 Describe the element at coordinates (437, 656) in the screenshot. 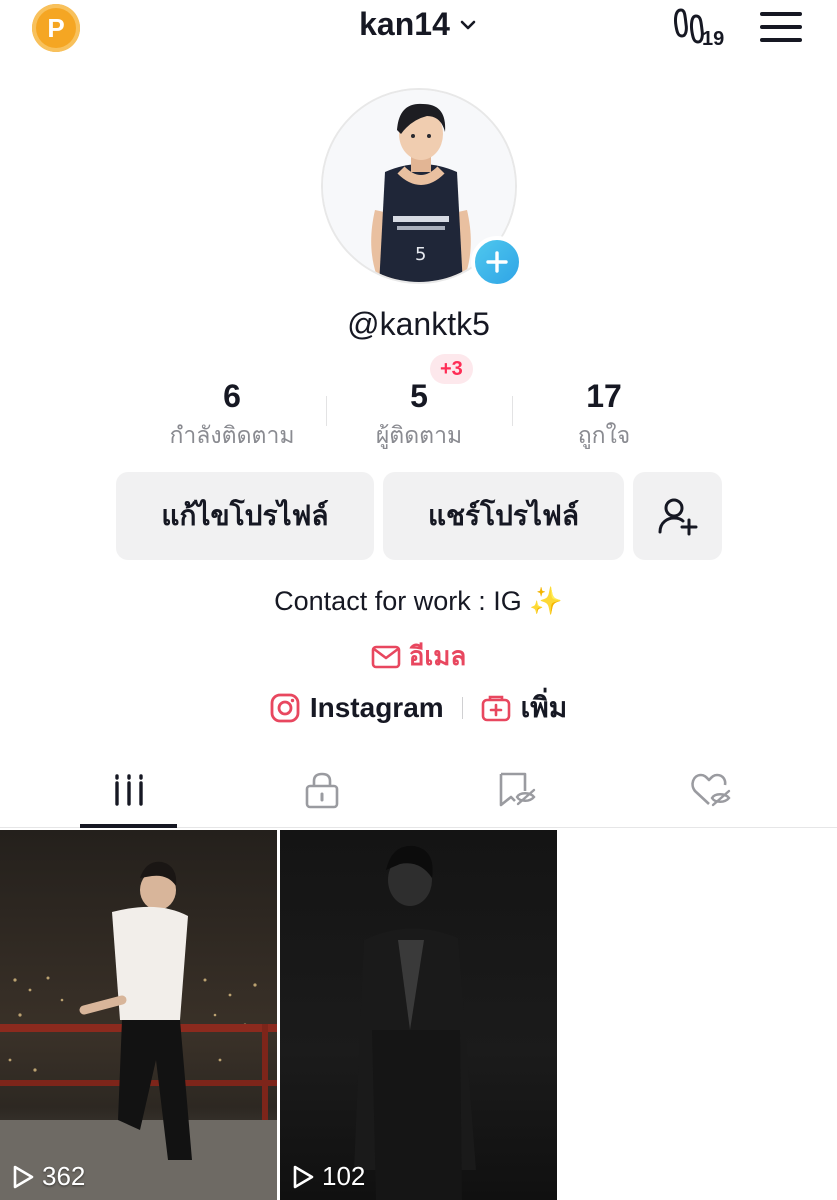

I see `email-label: อีเมล` at that location.